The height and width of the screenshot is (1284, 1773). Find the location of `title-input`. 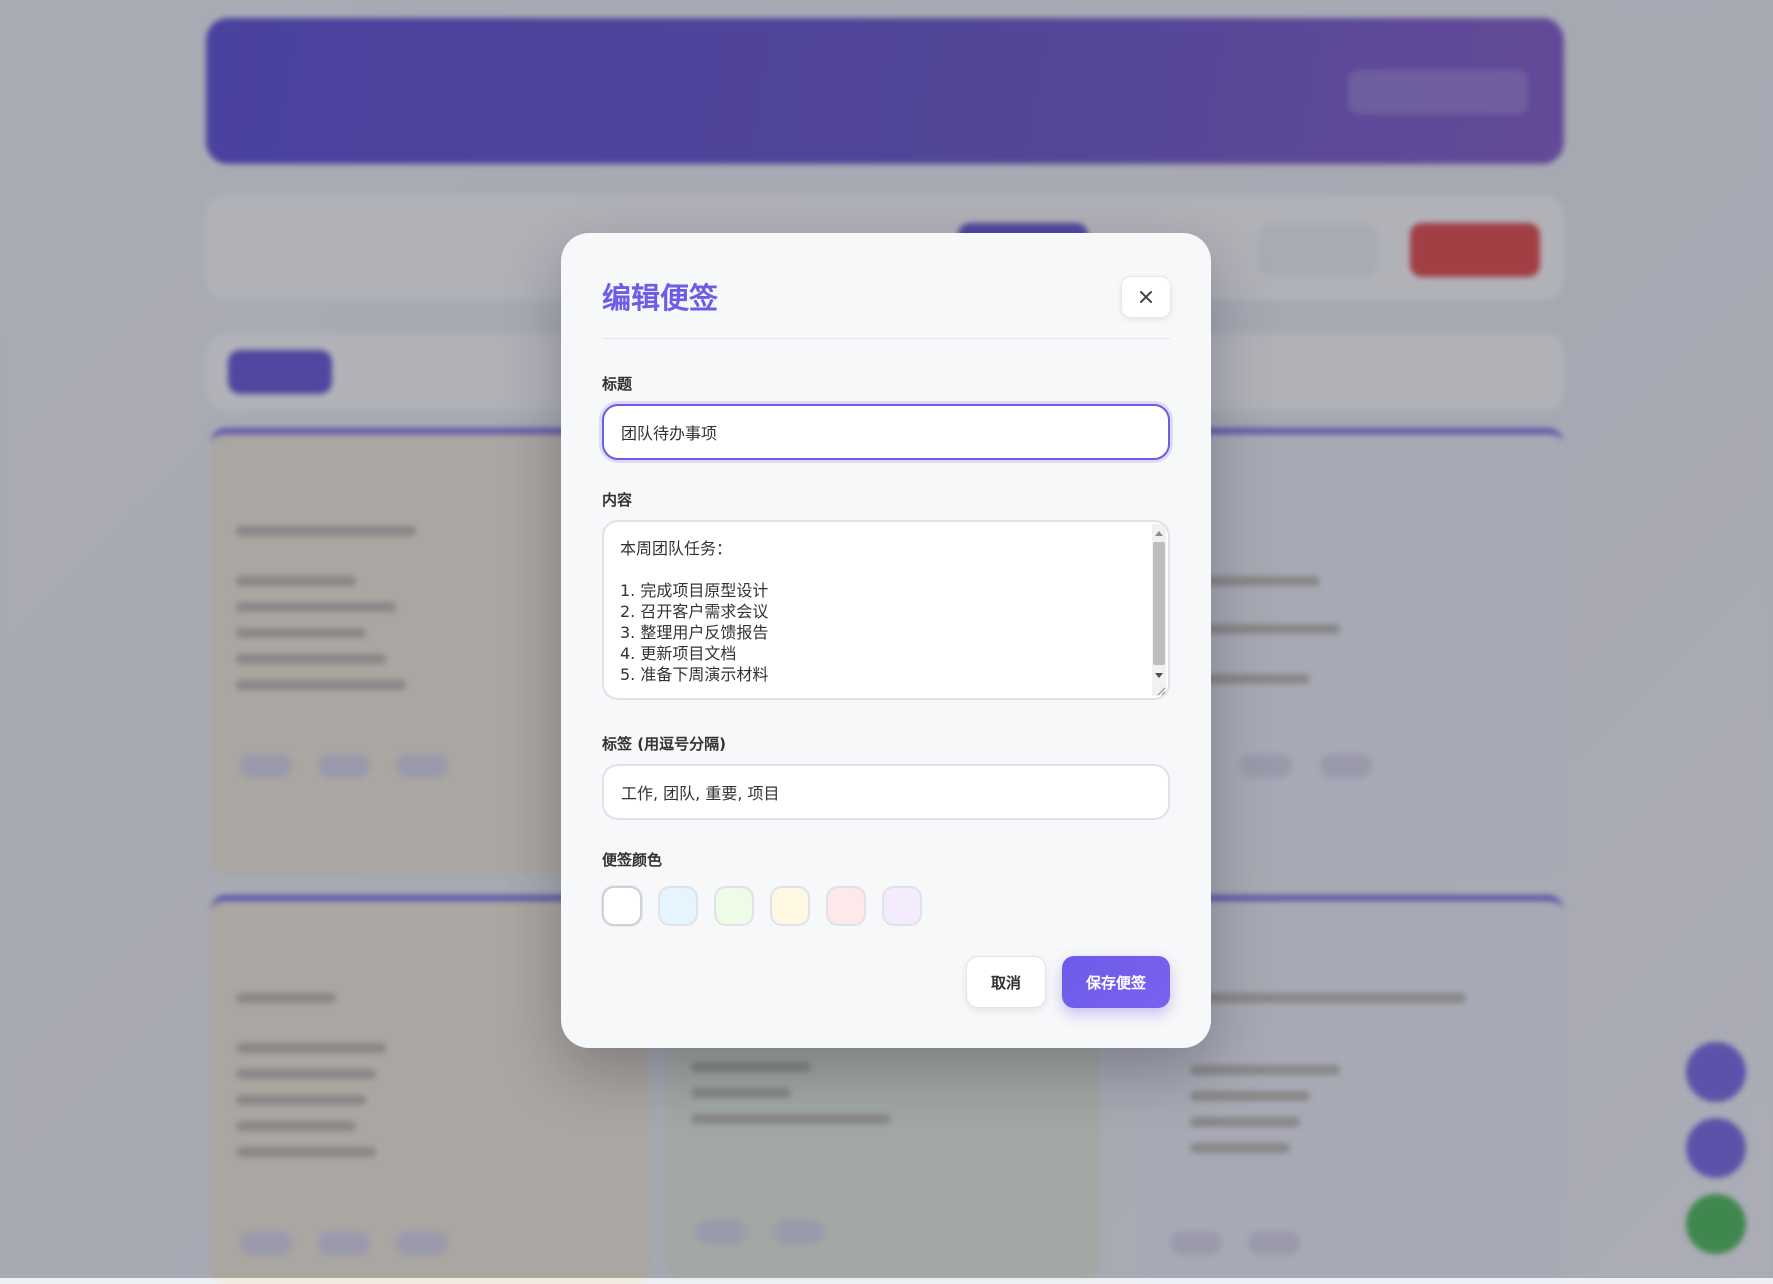

title-input is located at coordinates (886, 432).